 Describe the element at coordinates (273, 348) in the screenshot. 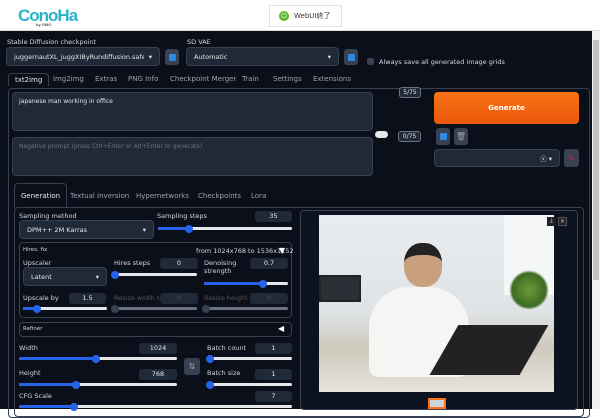

I see `batch-count-input: 1` at that location.